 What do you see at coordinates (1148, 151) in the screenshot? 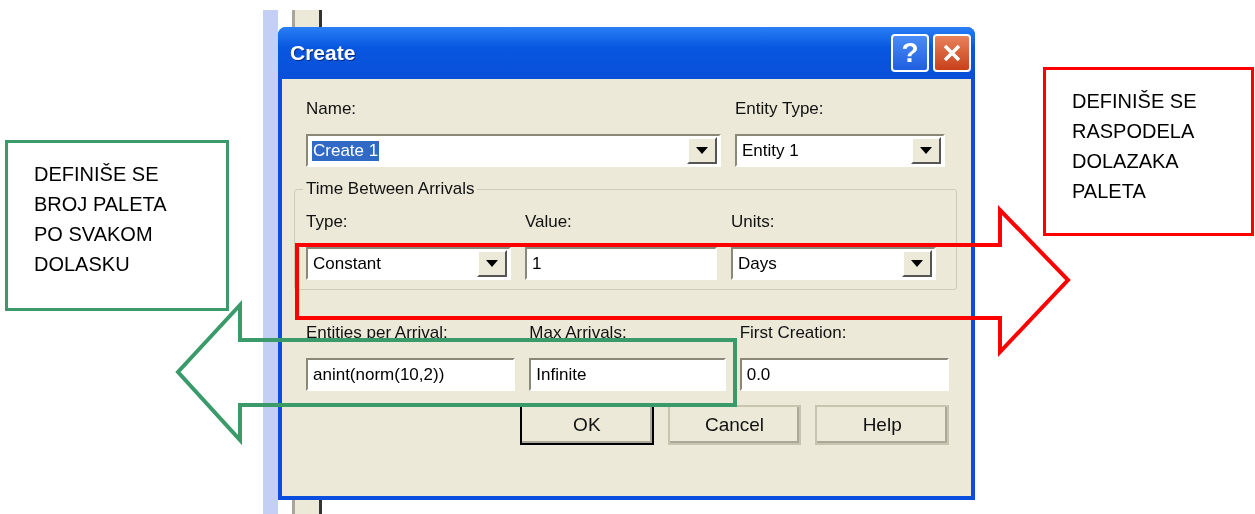
I see `callout-note: DEFINIŠE SE RASPODELA DOLAZAKA PALETA` at bounding box center [1148, 151].